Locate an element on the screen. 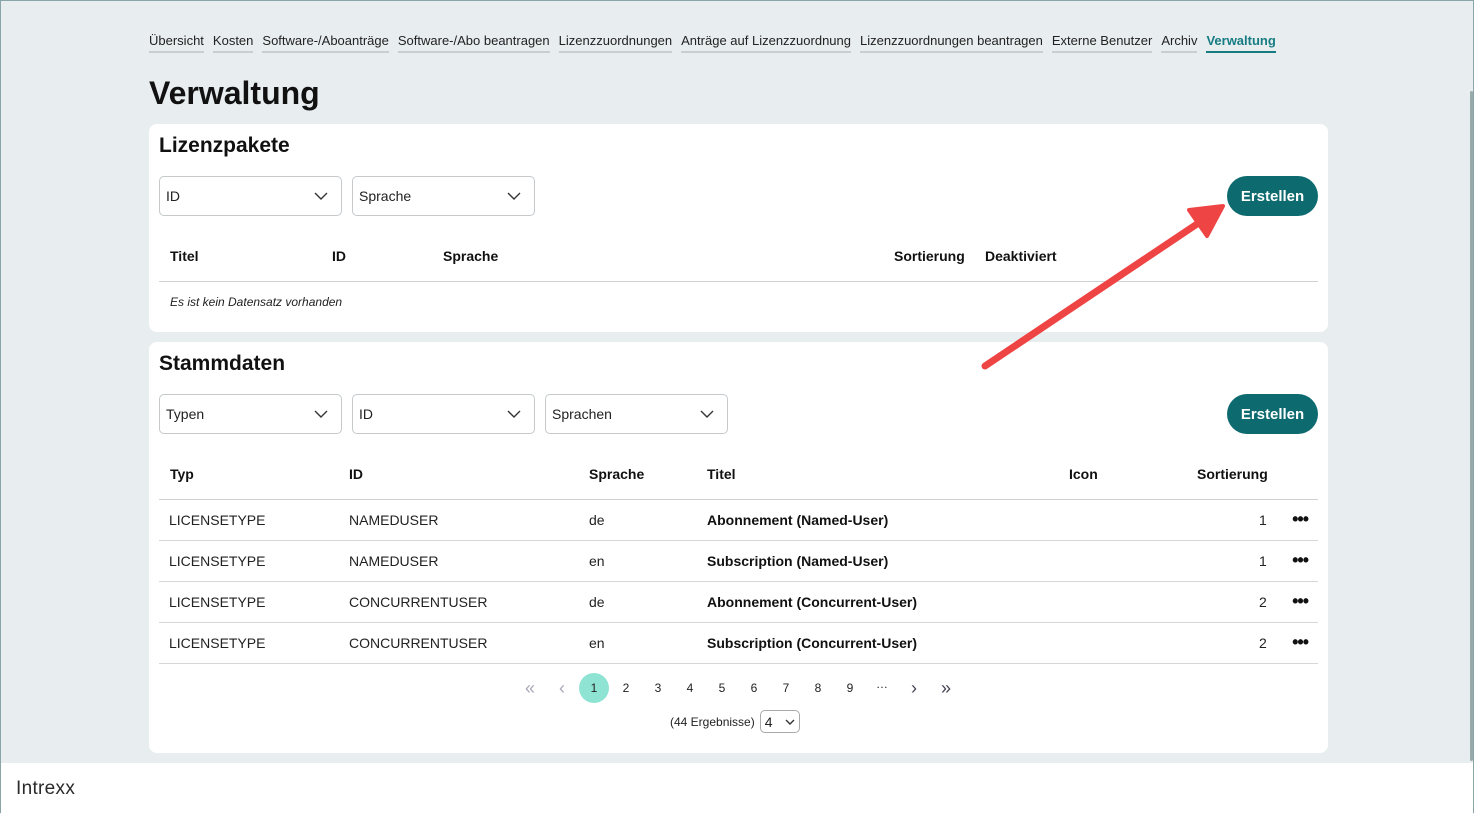 The image size is (1474, 814). page-1: 1 is located at coordinates (594, 688).